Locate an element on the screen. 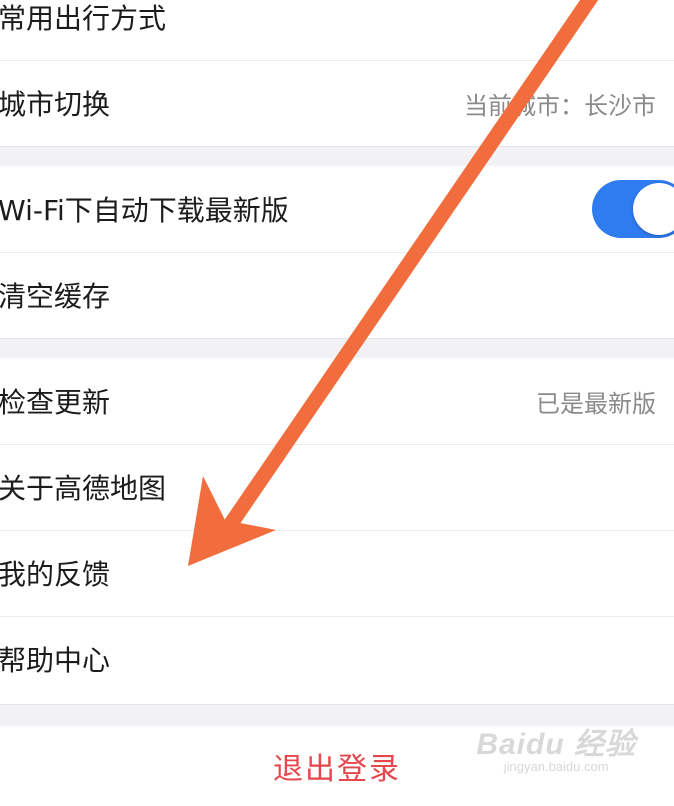  row-label: 清空缓存 is located at coordinates (55, 296).